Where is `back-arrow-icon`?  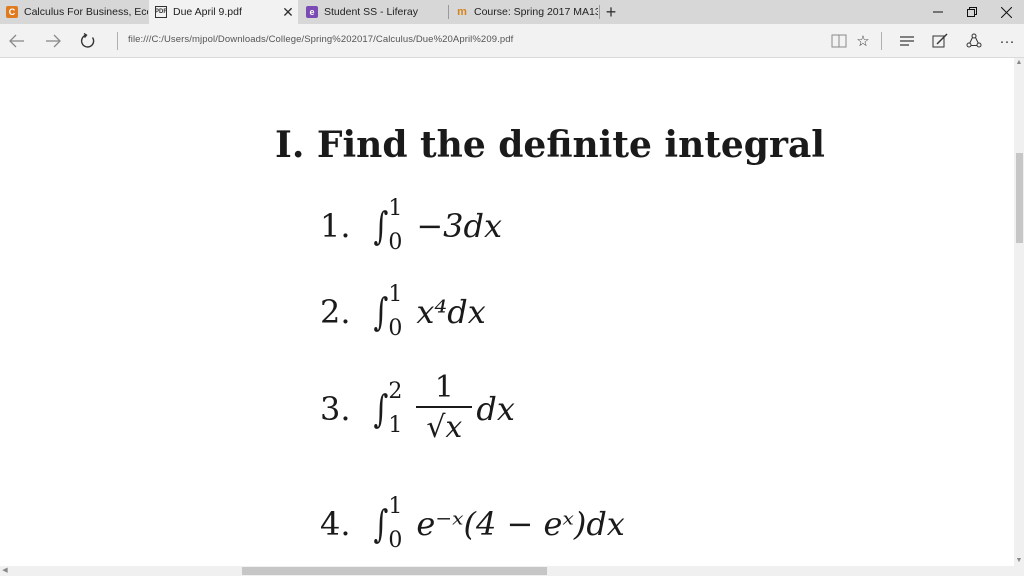 back-arrow-icon is located at coordinates (16, 41).